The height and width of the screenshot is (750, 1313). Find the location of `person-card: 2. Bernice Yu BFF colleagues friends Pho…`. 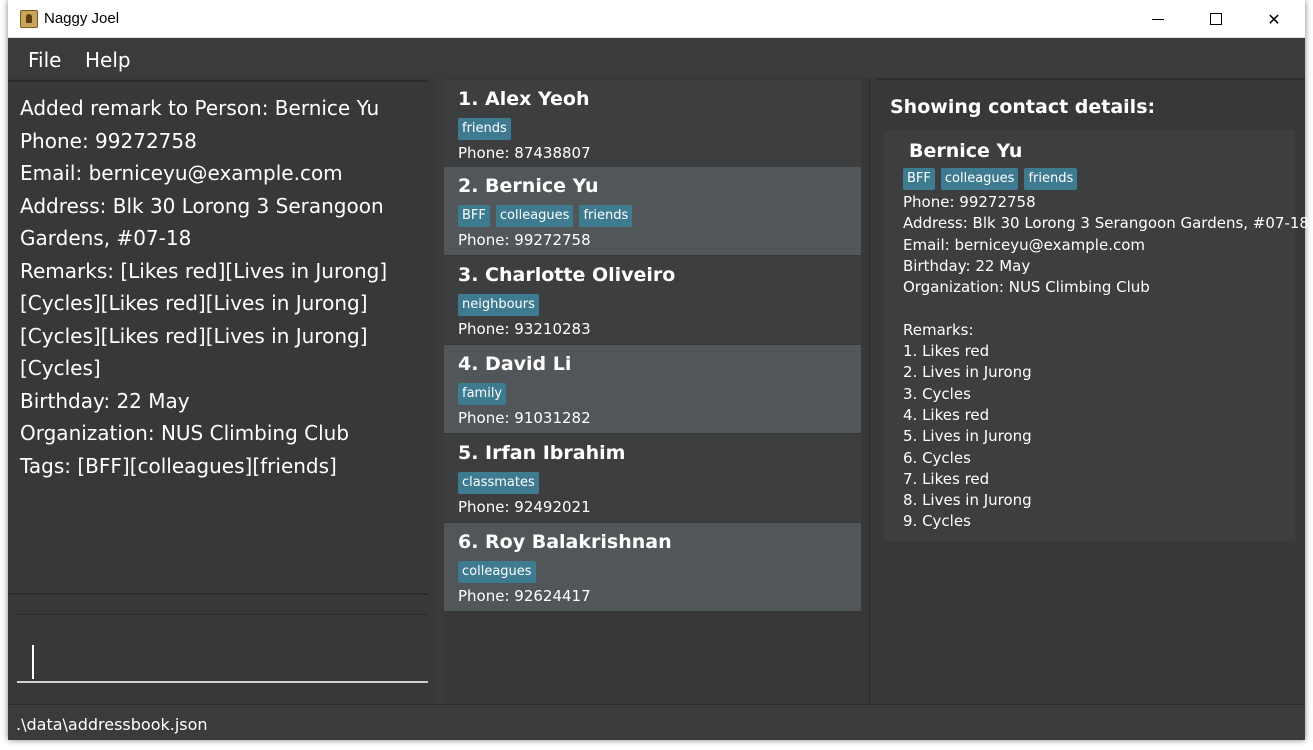

person-card: 2. Bernice Yu BFF colleagues friends Pho… is located at coordinates (652, 211).